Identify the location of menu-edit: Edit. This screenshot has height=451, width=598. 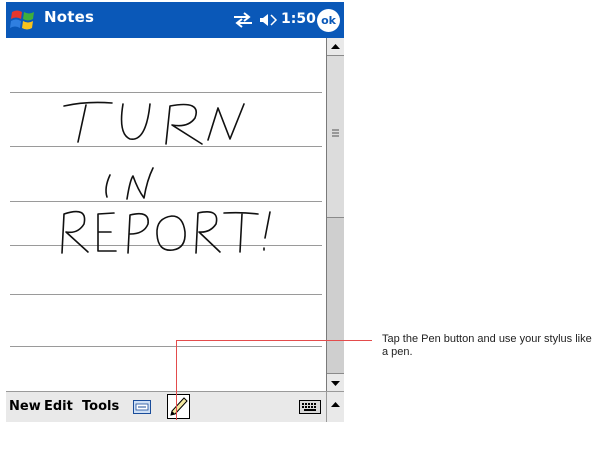
(58, 406).